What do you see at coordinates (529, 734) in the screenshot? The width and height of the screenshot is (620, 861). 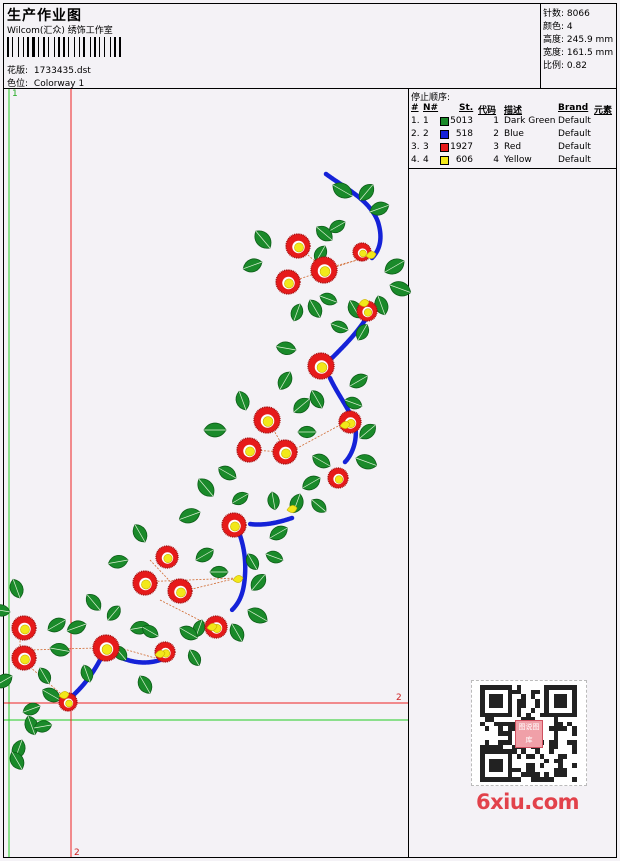 I see `watermark-stamp: 图说图库` at bounding box center [529, 734].